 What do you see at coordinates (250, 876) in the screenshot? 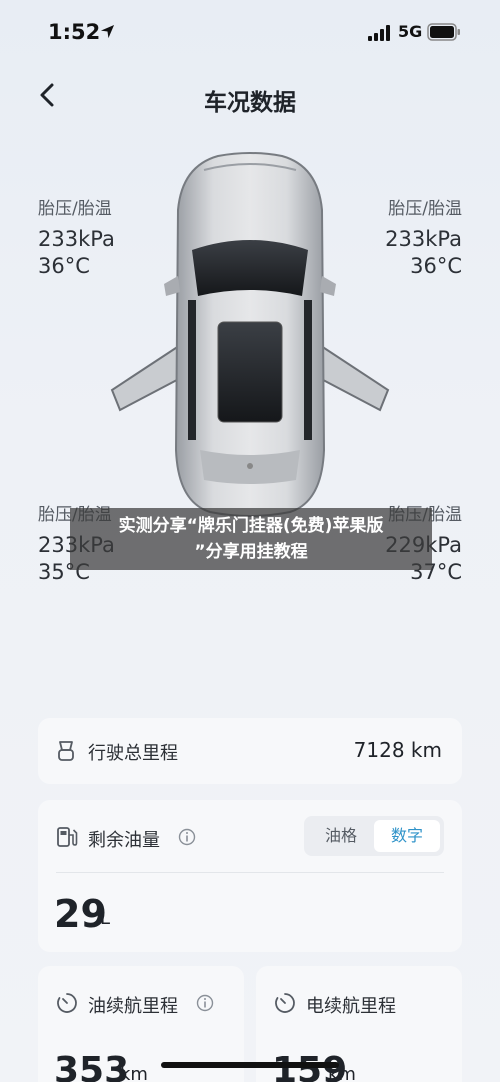
I see `fuel-card: 剩余油量 油格 数字 29 L` at bounding box center [250, 876].